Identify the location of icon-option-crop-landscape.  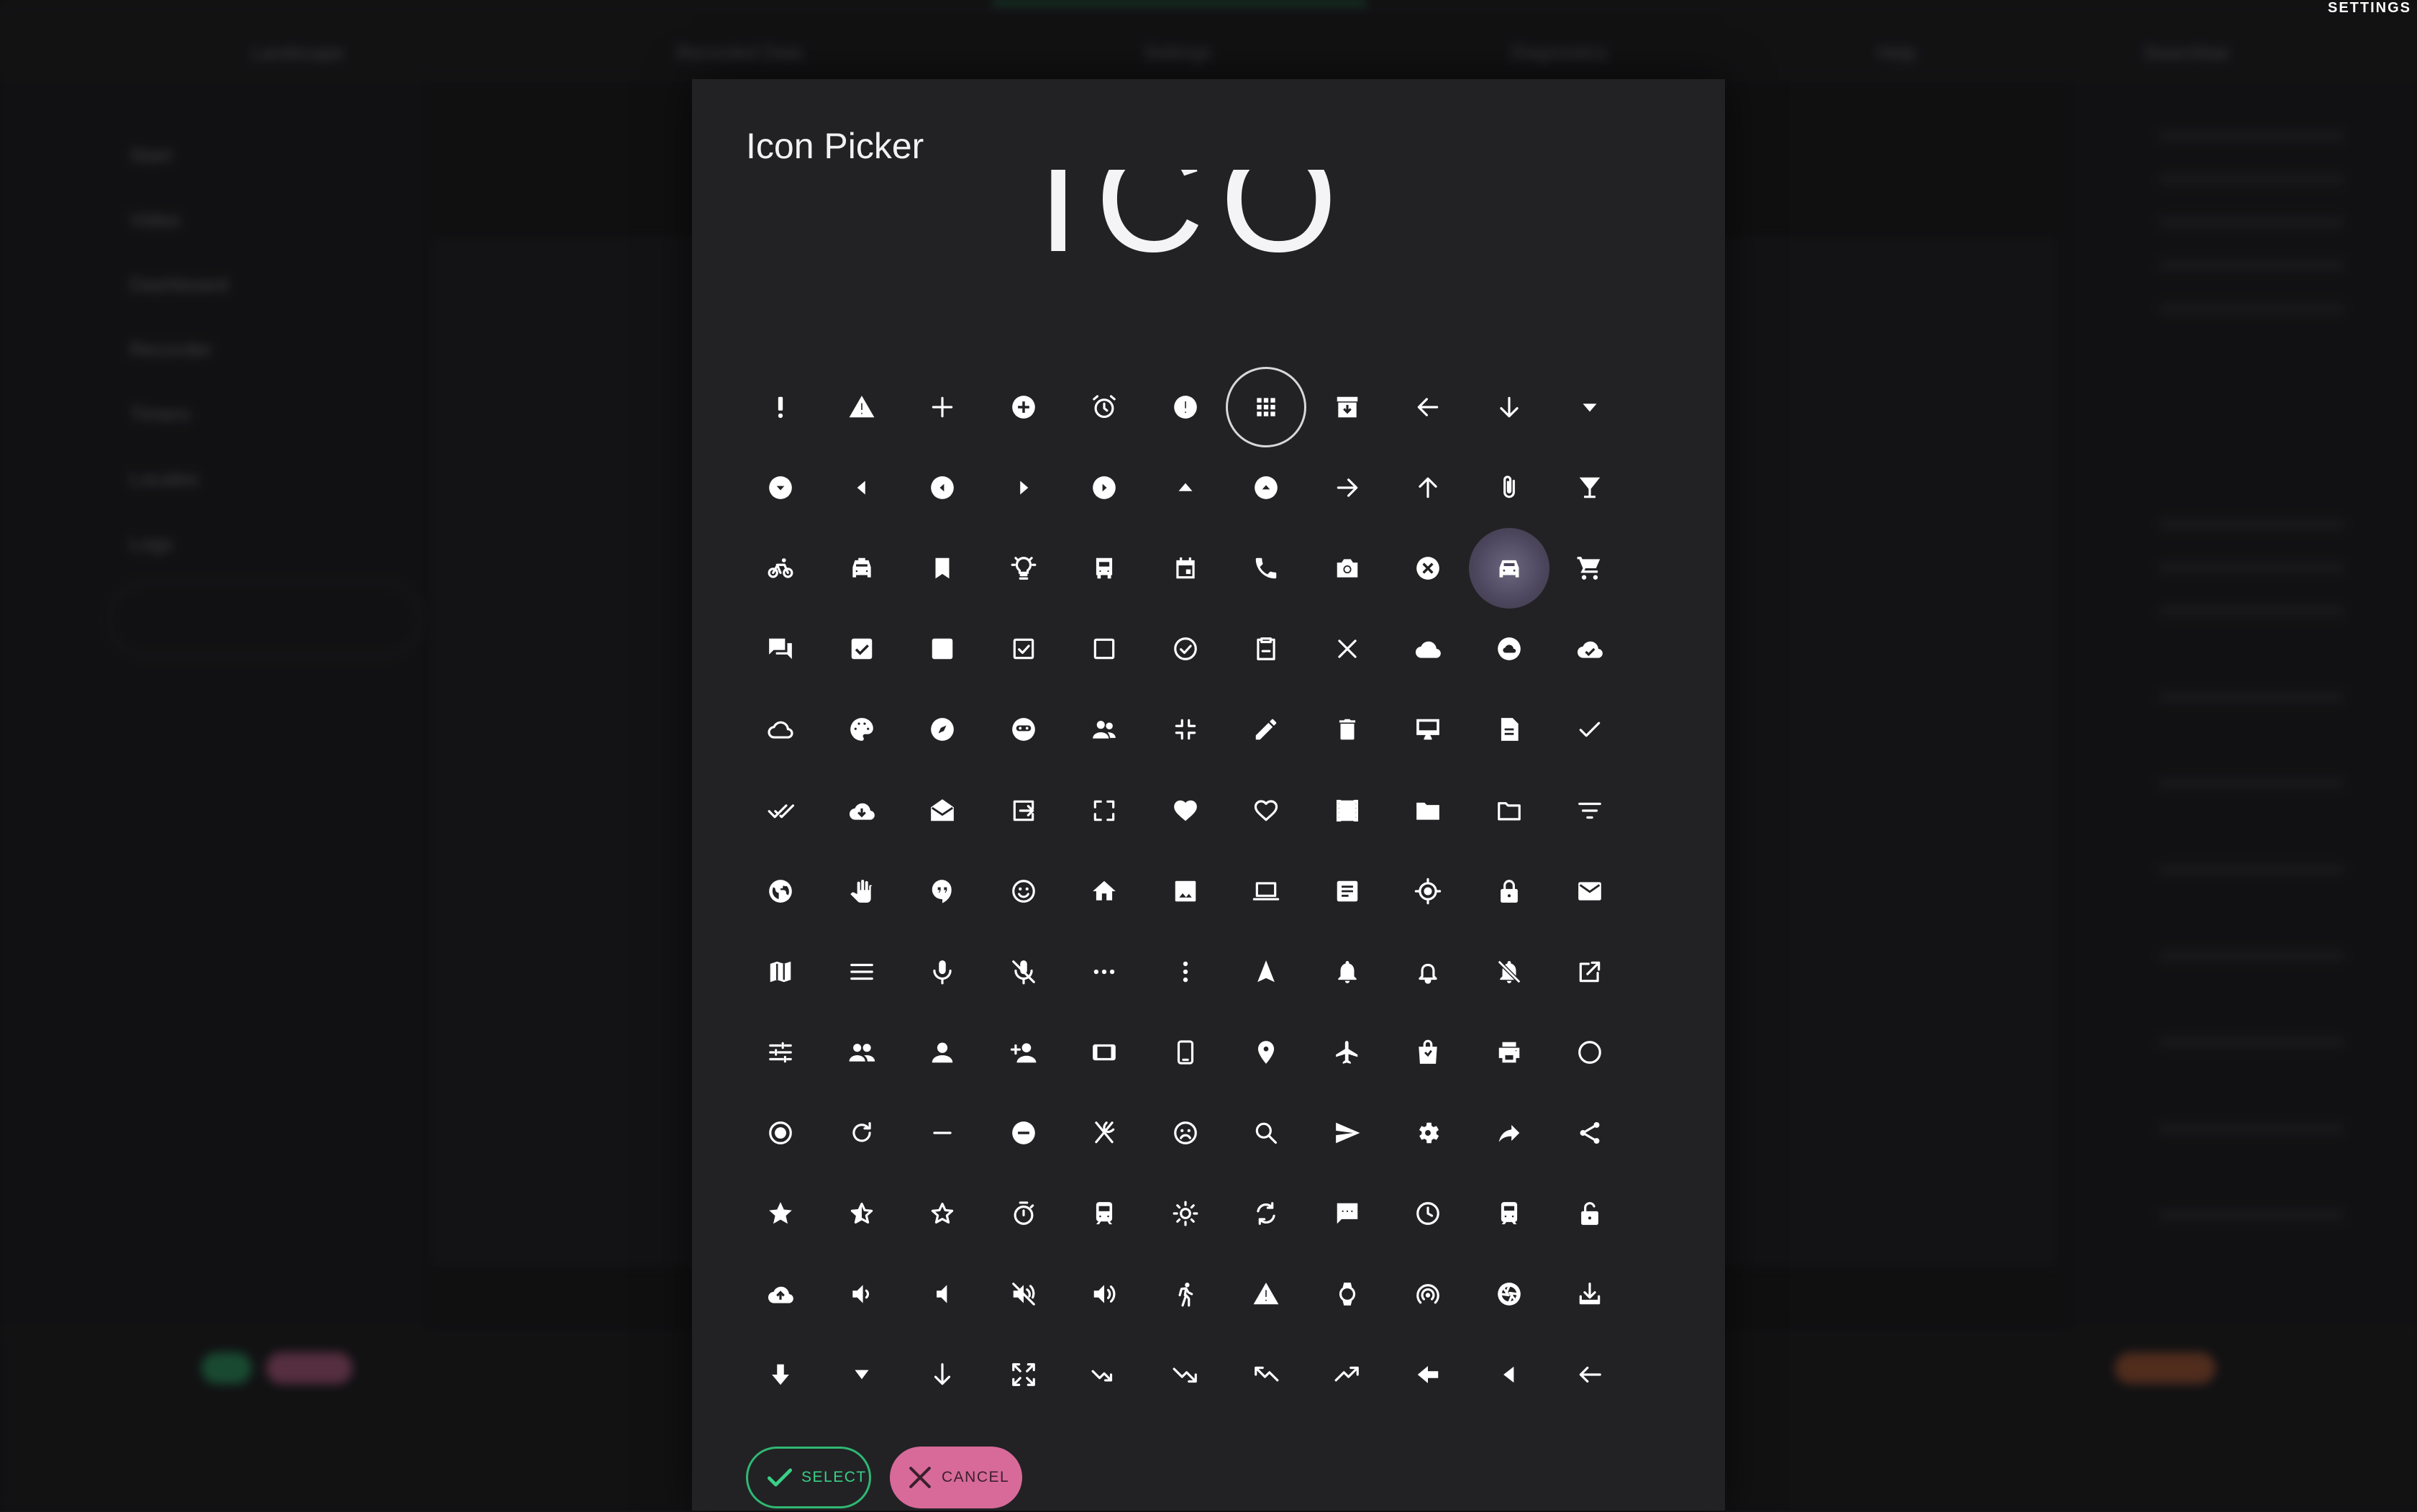
(1104, 1052).